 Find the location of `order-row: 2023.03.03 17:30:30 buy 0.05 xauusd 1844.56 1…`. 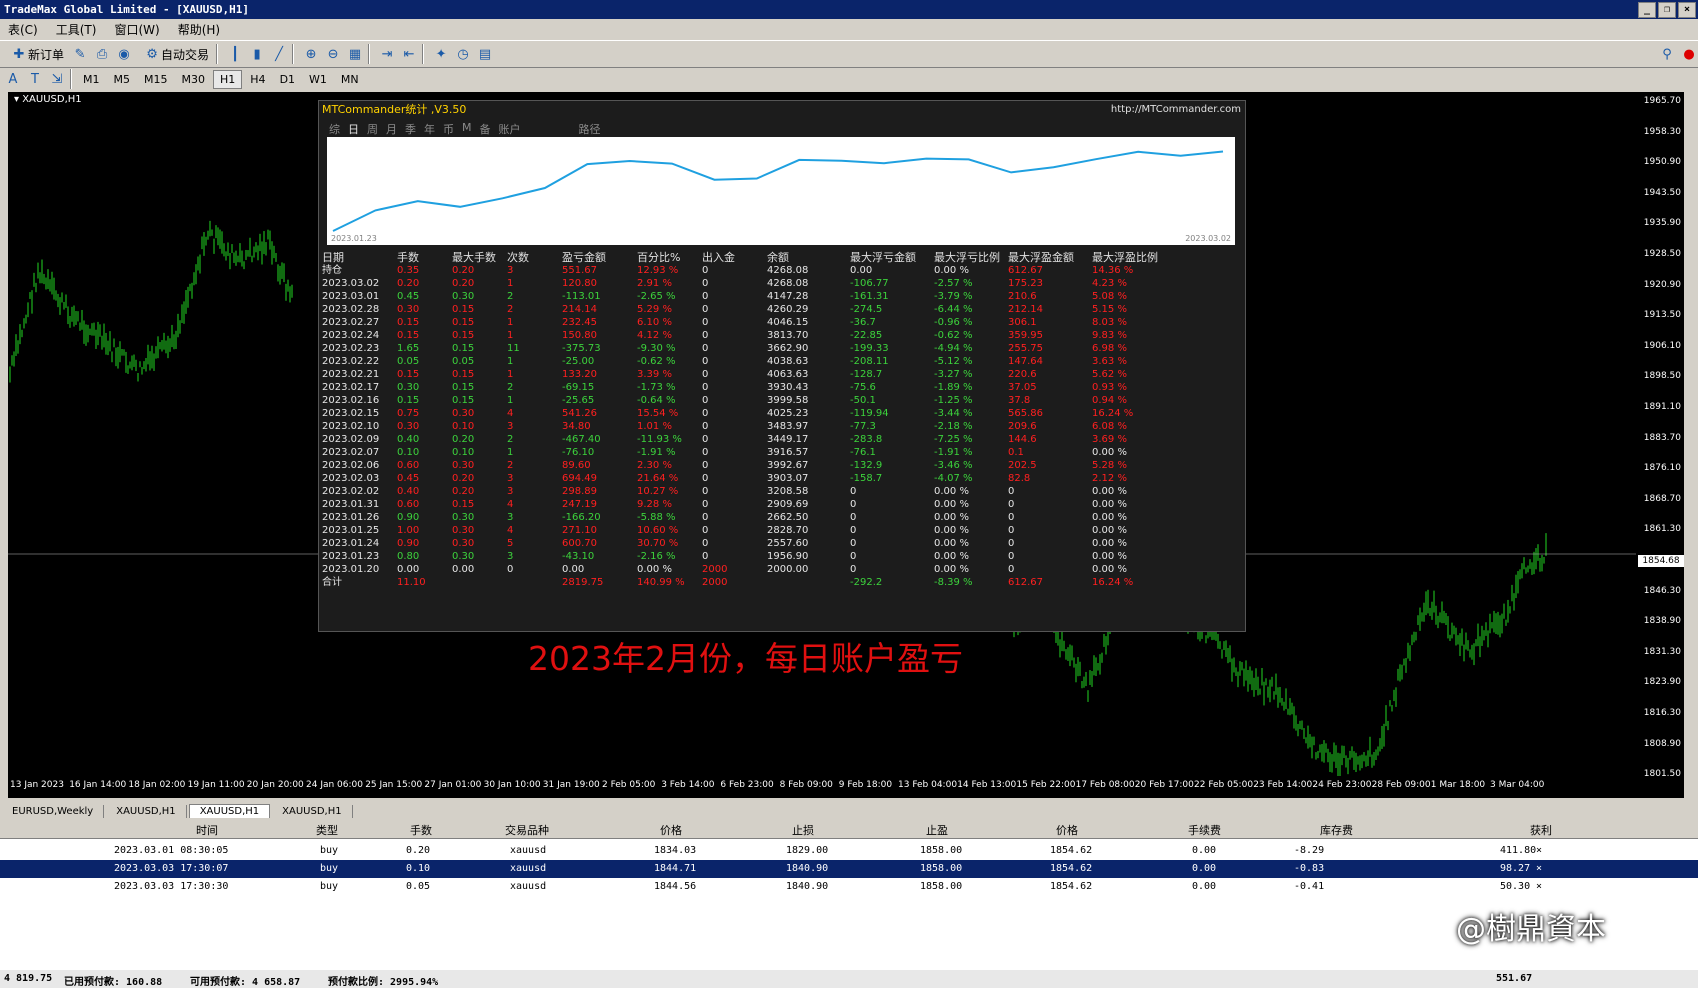

order-row: 2023.03.03 17:30:30 buy 0.05 xauusd 1844.56 1… is located at coordinates (849, 887).